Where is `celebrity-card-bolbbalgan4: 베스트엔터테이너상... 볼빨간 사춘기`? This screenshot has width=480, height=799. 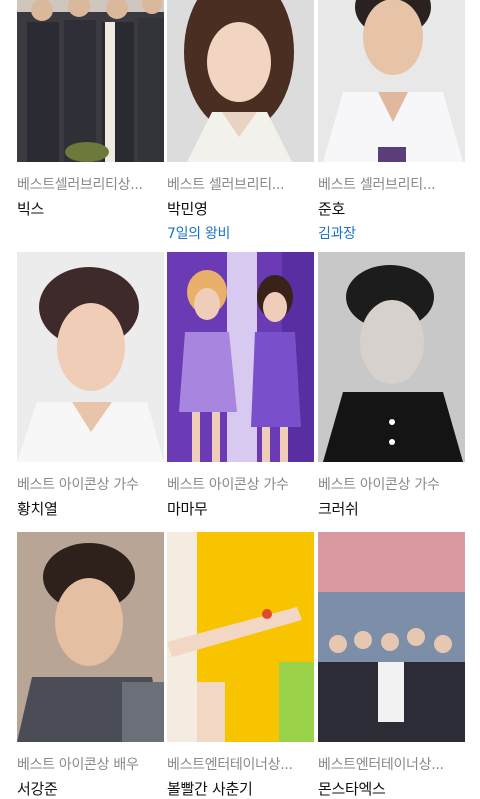
celebrity-card-bolbbalgan4: 베스트엔터테이너상... 볼빨간 사춘기 is located at coordinates (240, 665).